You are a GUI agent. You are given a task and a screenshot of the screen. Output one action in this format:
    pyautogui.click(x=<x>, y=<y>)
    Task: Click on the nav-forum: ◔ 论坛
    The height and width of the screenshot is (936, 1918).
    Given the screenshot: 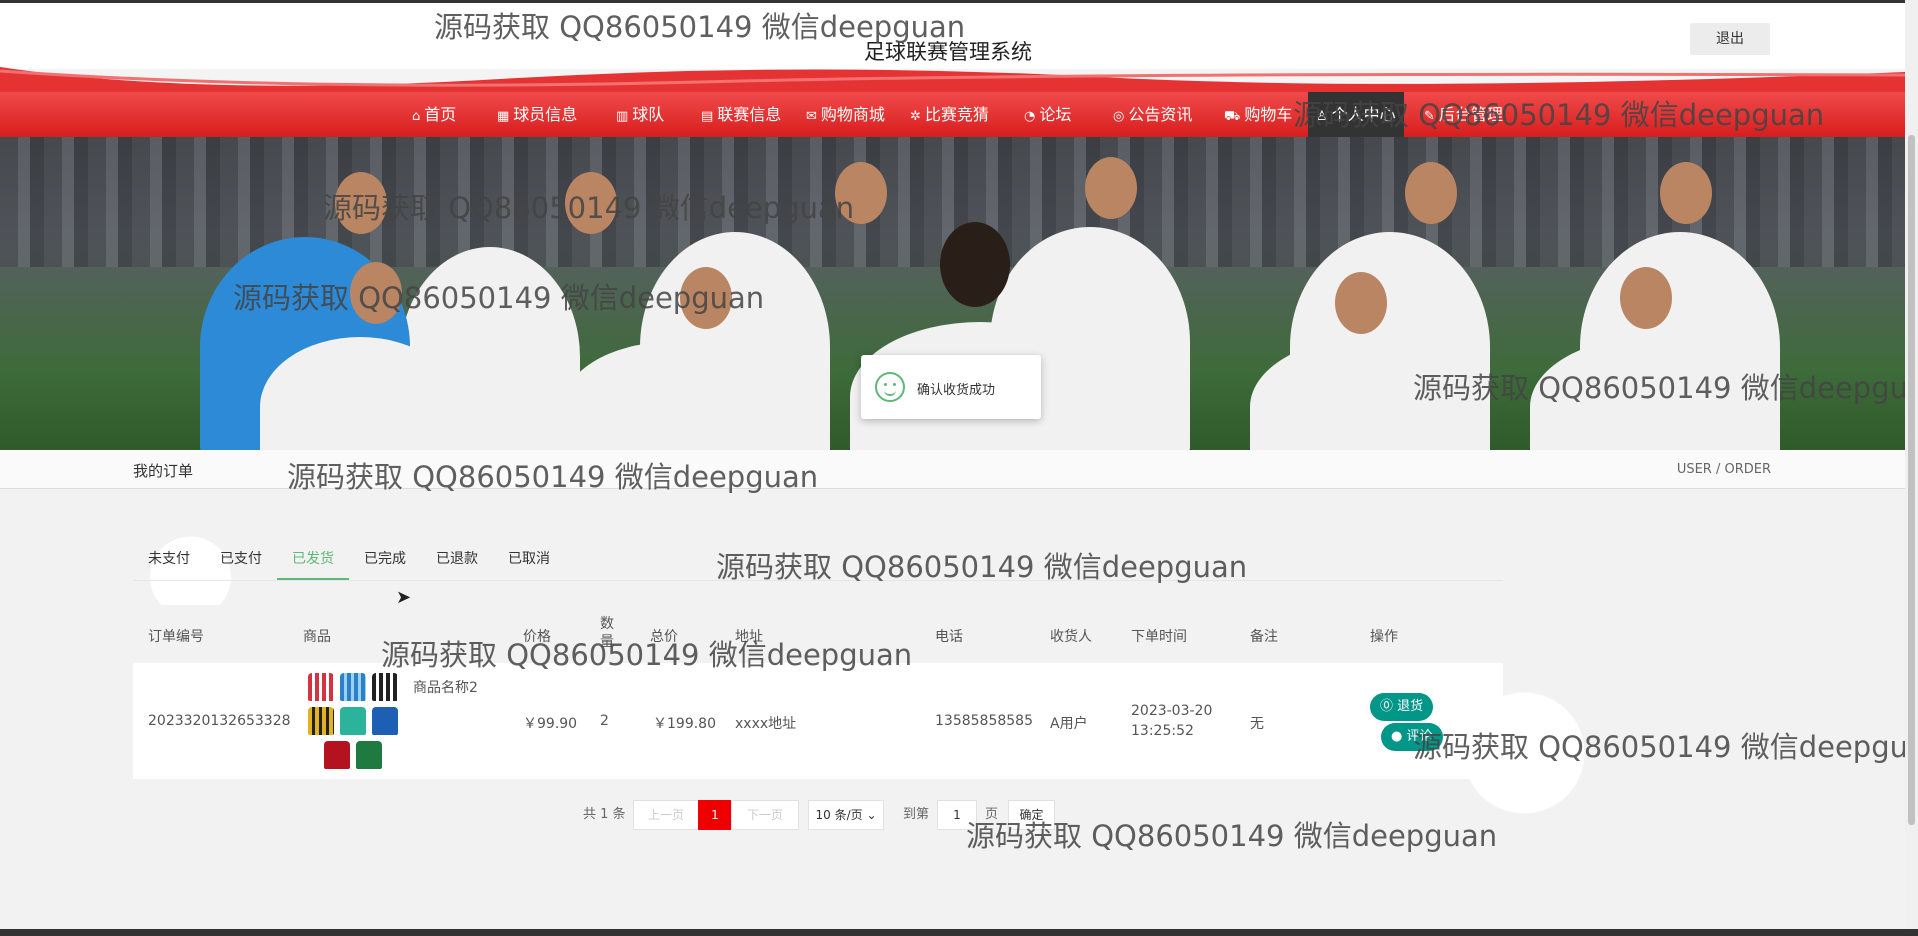 What is the action you would take?
    pyautogui.click(x=1047, y=114)
    